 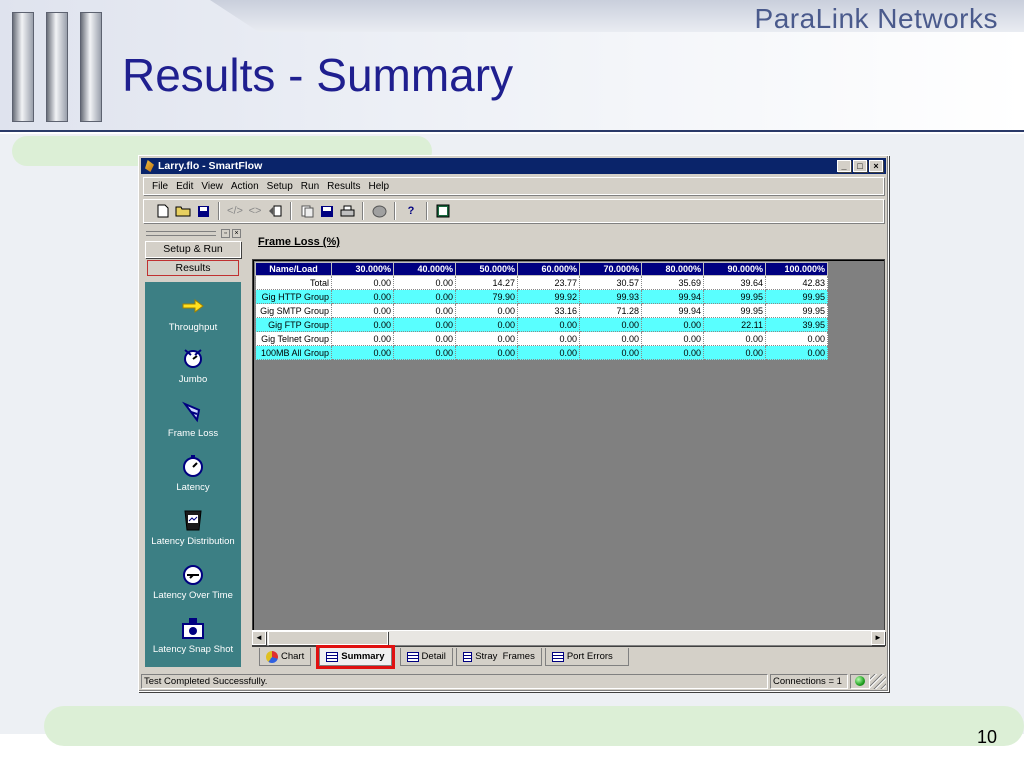 I want to click on step-forward-icon: <>, so click(x=255, y=211).